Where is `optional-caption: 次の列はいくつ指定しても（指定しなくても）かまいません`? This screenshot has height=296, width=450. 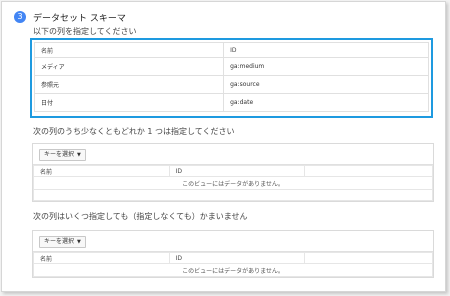
optional-caption: 次の列はいくつ指定しても（指定しなくても）かまいません is located at coordinates (140, 216).